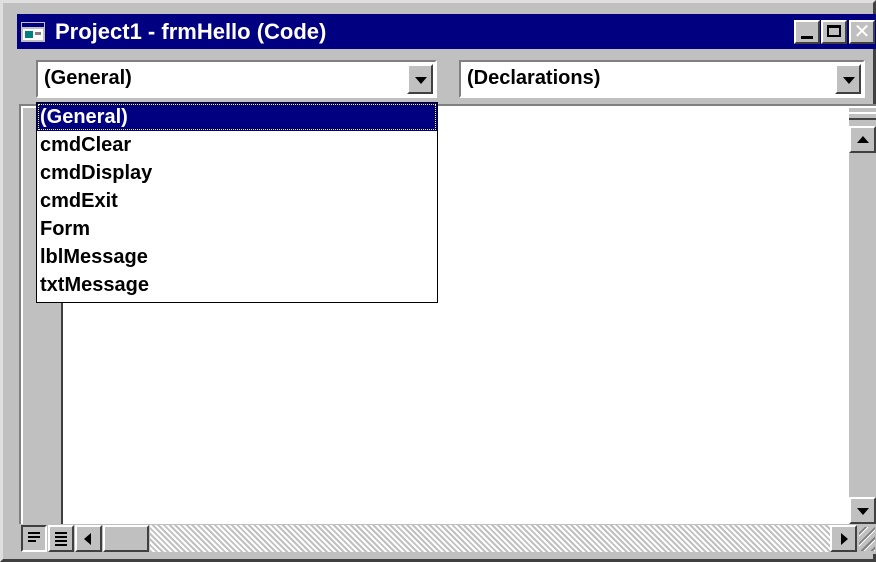 The image size is (876, 562). I want to click on dropdown-item: (General), so click(237, 117).